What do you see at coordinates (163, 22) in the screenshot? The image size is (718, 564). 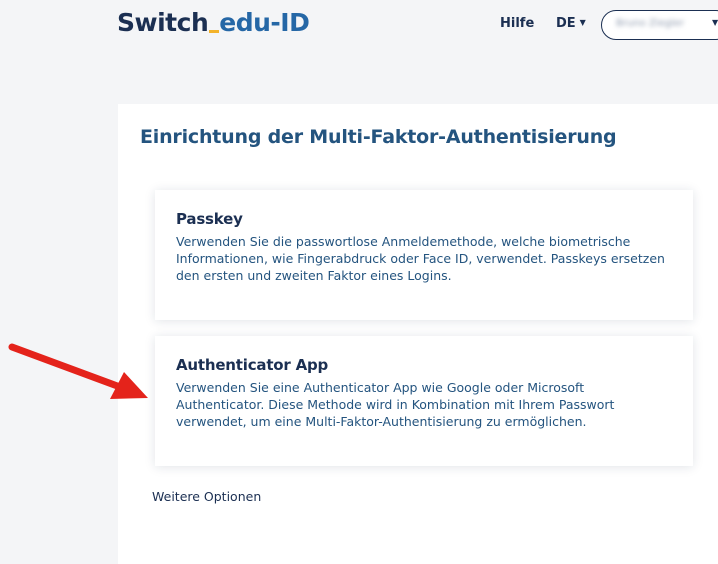 I see `logo-brand-text: Switch` at bounding box center [163, 22].